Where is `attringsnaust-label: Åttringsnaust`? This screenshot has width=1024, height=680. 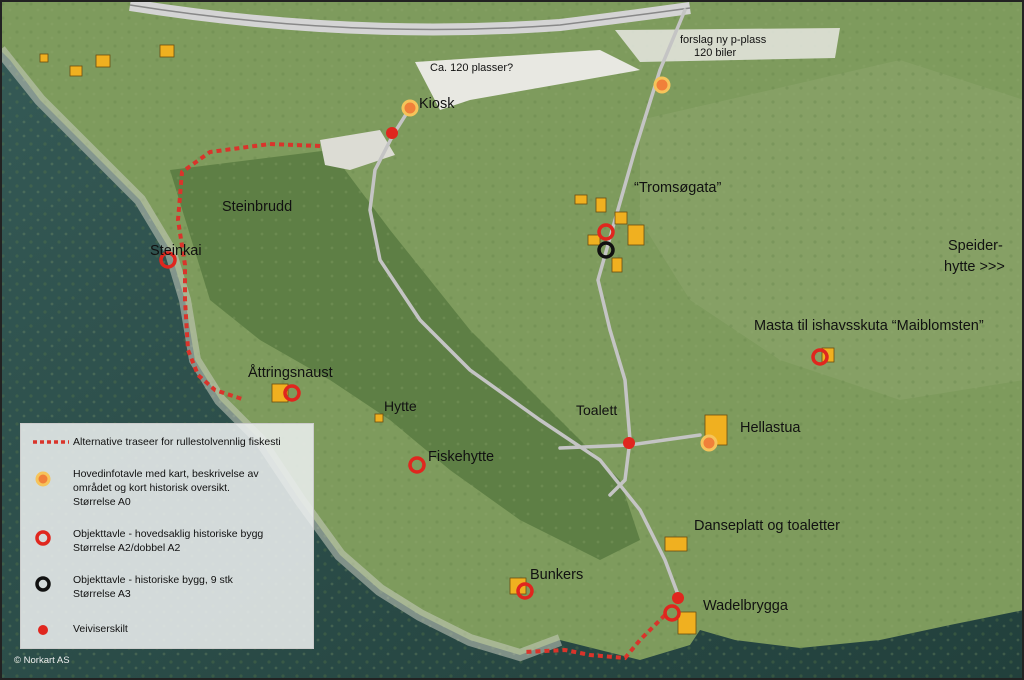
attringsnaust-label: Åttringsnaust is located at coordinates (290, 373).